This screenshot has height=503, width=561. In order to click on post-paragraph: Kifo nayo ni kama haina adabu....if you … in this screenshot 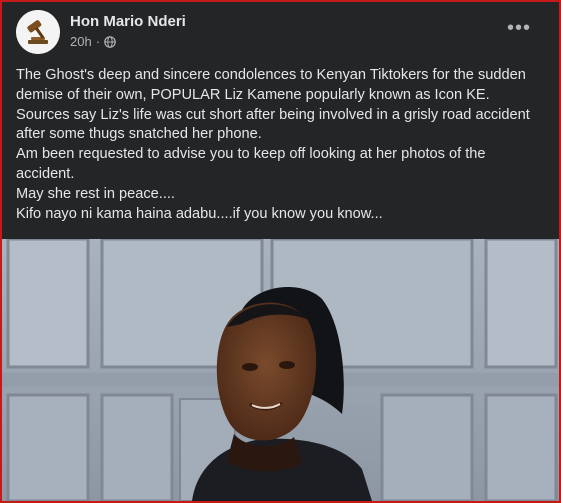, I will do `click(199, 213)`.